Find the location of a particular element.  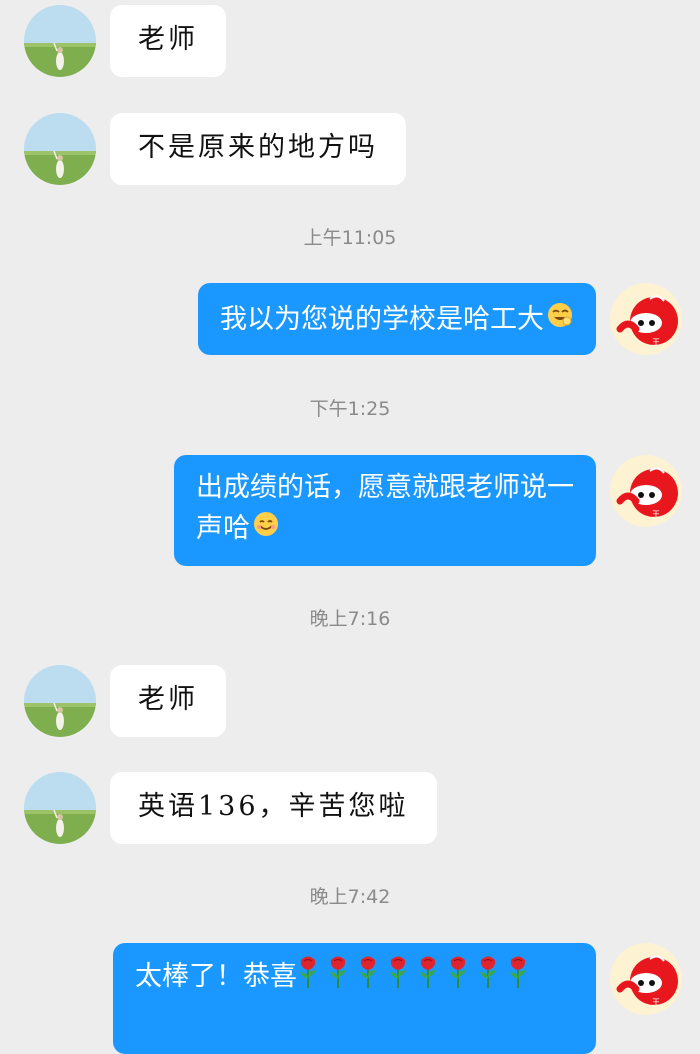

message-text: 英语136，辛苦您啦 is located at coordinates (273, 806).